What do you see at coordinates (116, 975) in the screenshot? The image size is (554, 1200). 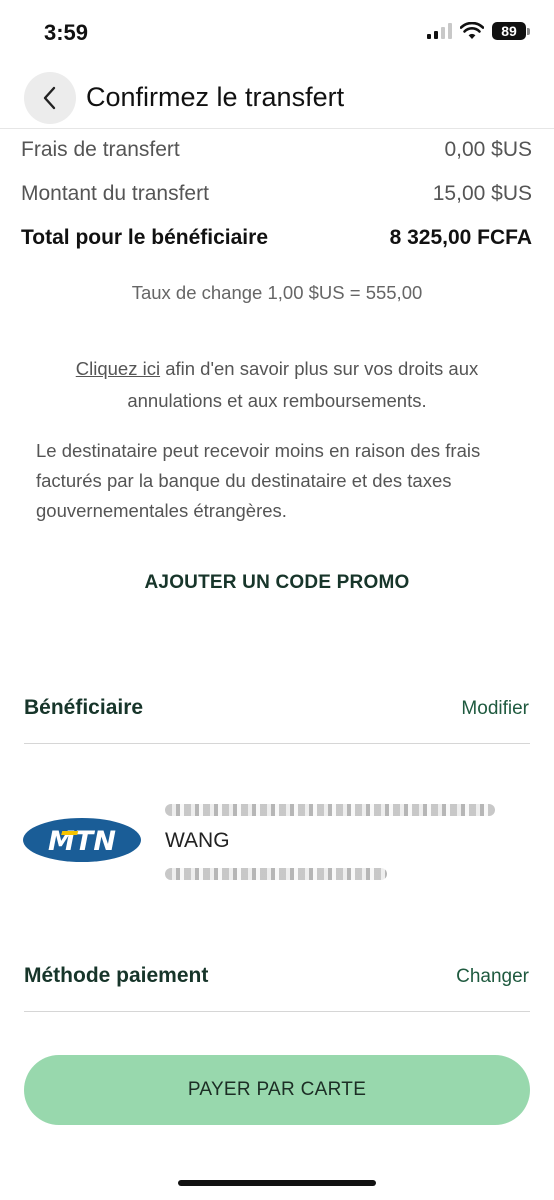 I see `payment-method-title: Méthode paiement` at bounding box center [116, 975].